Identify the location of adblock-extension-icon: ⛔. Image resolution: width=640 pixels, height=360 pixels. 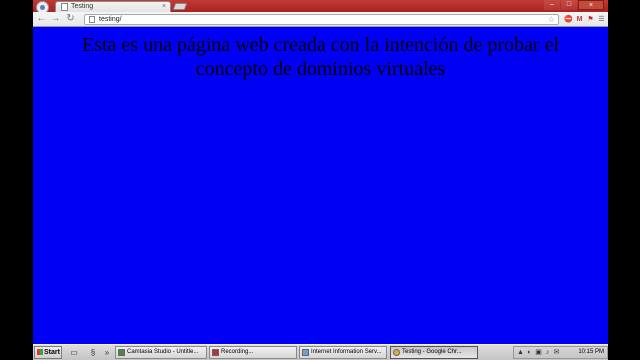
(568, 19).